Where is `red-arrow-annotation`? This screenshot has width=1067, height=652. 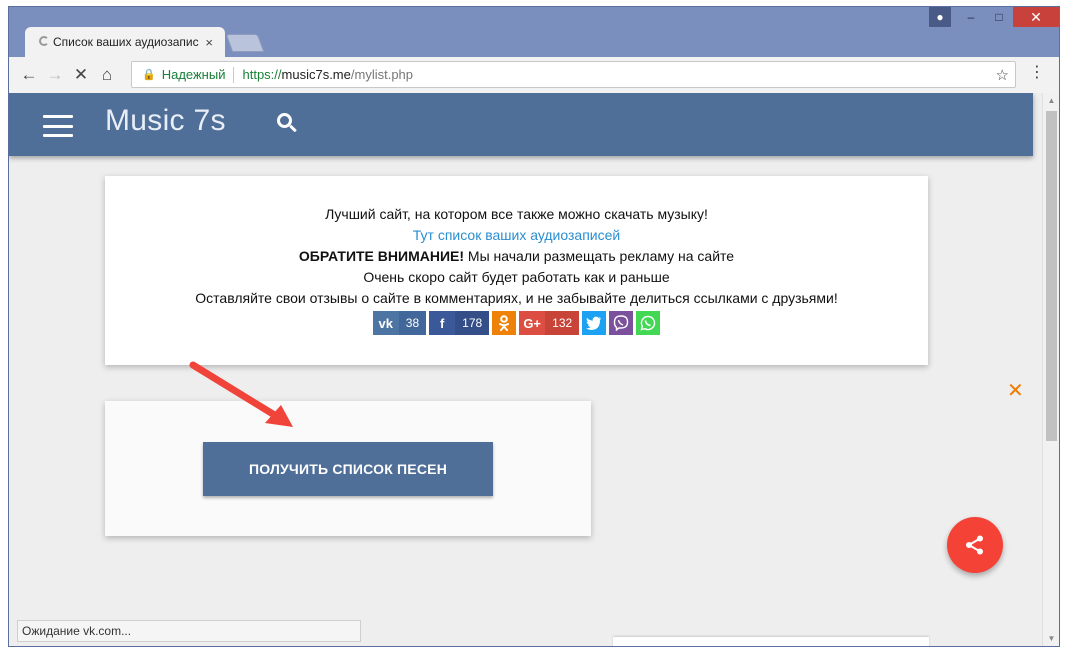 red-arrow-annotation is located at coordinates (241, 394).